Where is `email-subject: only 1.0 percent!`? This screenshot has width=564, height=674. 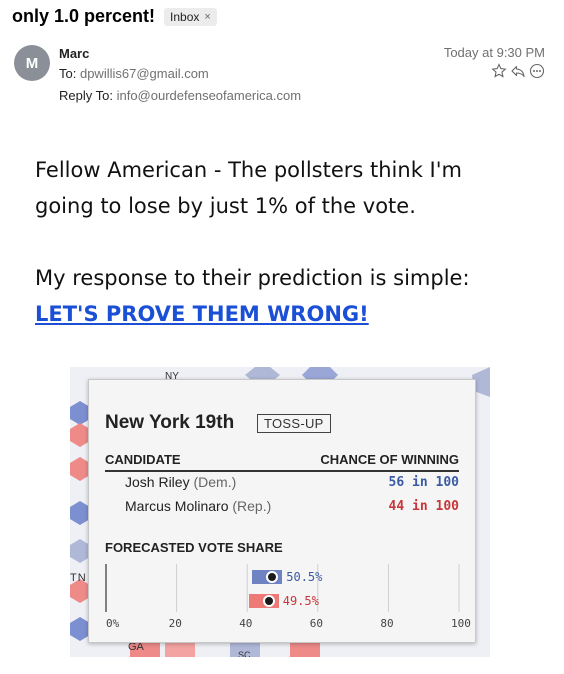
email-subject: only 1.0 percent! is located at coordinates (84, 16).